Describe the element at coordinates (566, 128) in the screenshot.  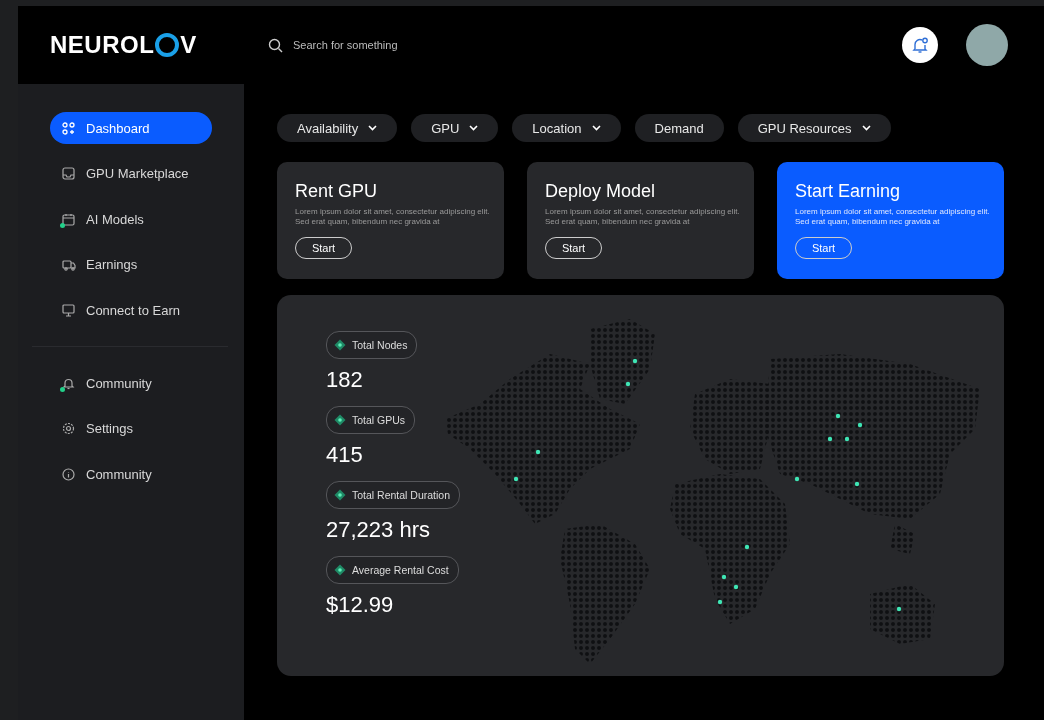
I see `filter-dropdown: Location` at that location.